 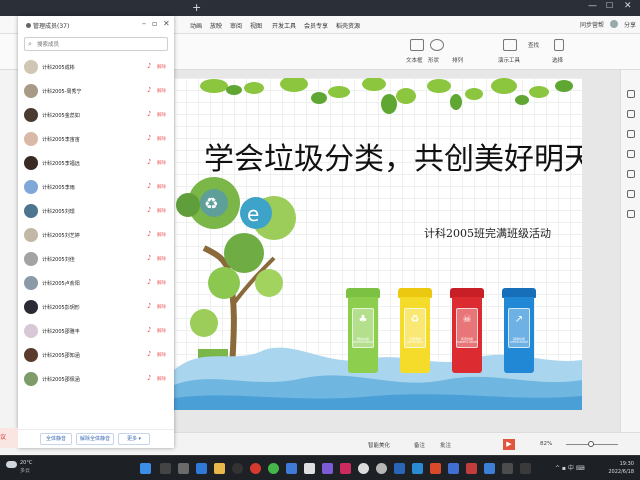 What do you see at coordinates (96, 163) in the screenshot?
I see `member-row: 计科2005李福远 ♪ 解除` at bounding box center [96, 163].